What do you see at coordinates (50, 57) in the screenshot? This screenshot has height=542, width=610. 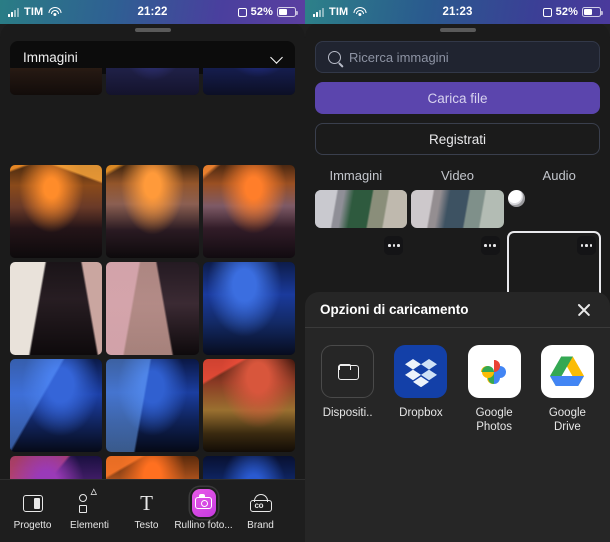 I see `album-dropdown-label: Immagini` at bounding box center [50, 57].